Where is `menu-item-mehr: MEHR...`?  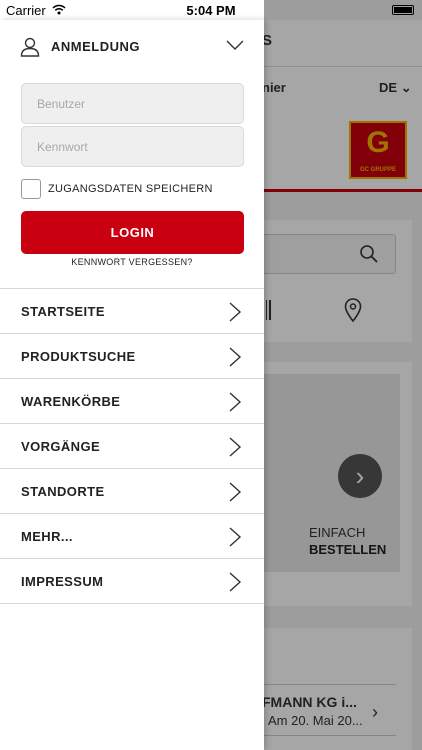 menu-item-mehr: MEHR... is located at coordinates (132, 535).